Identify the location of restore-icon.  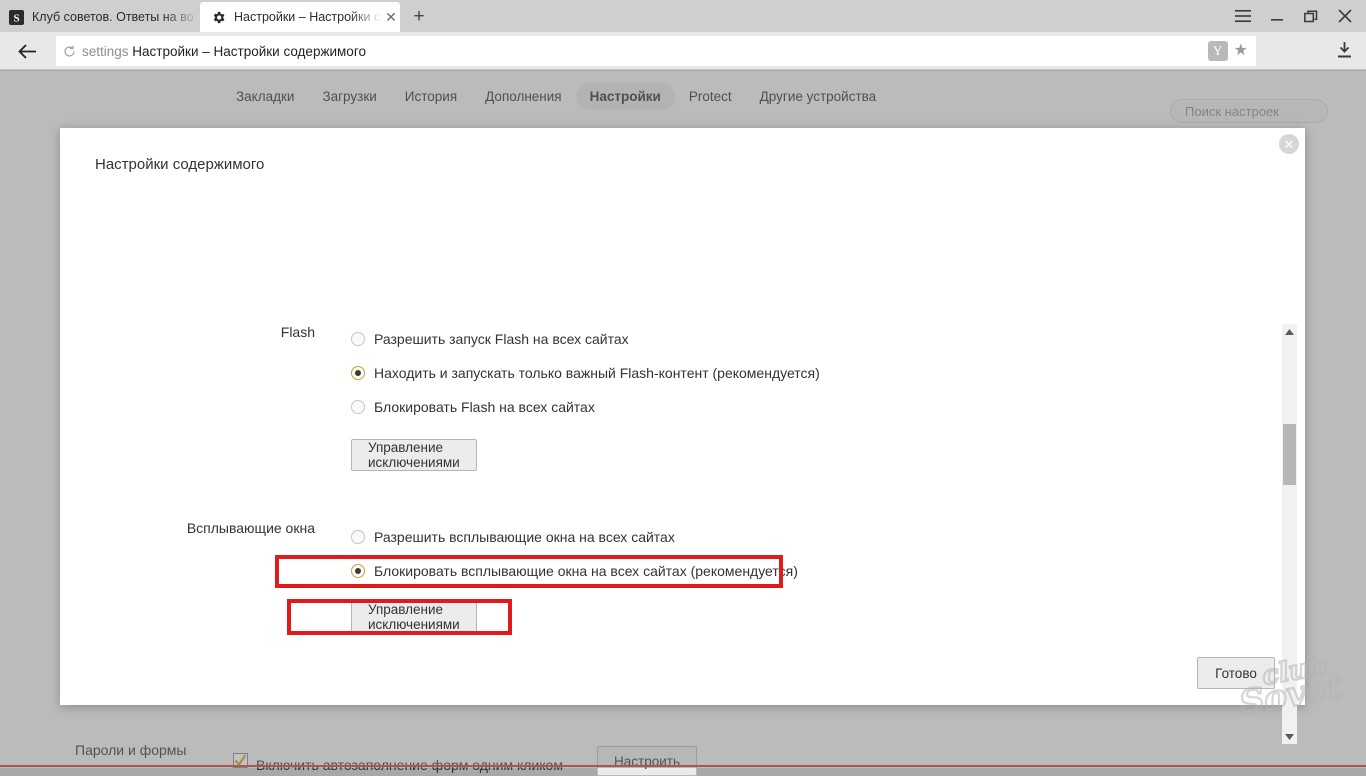
(1311, 16).